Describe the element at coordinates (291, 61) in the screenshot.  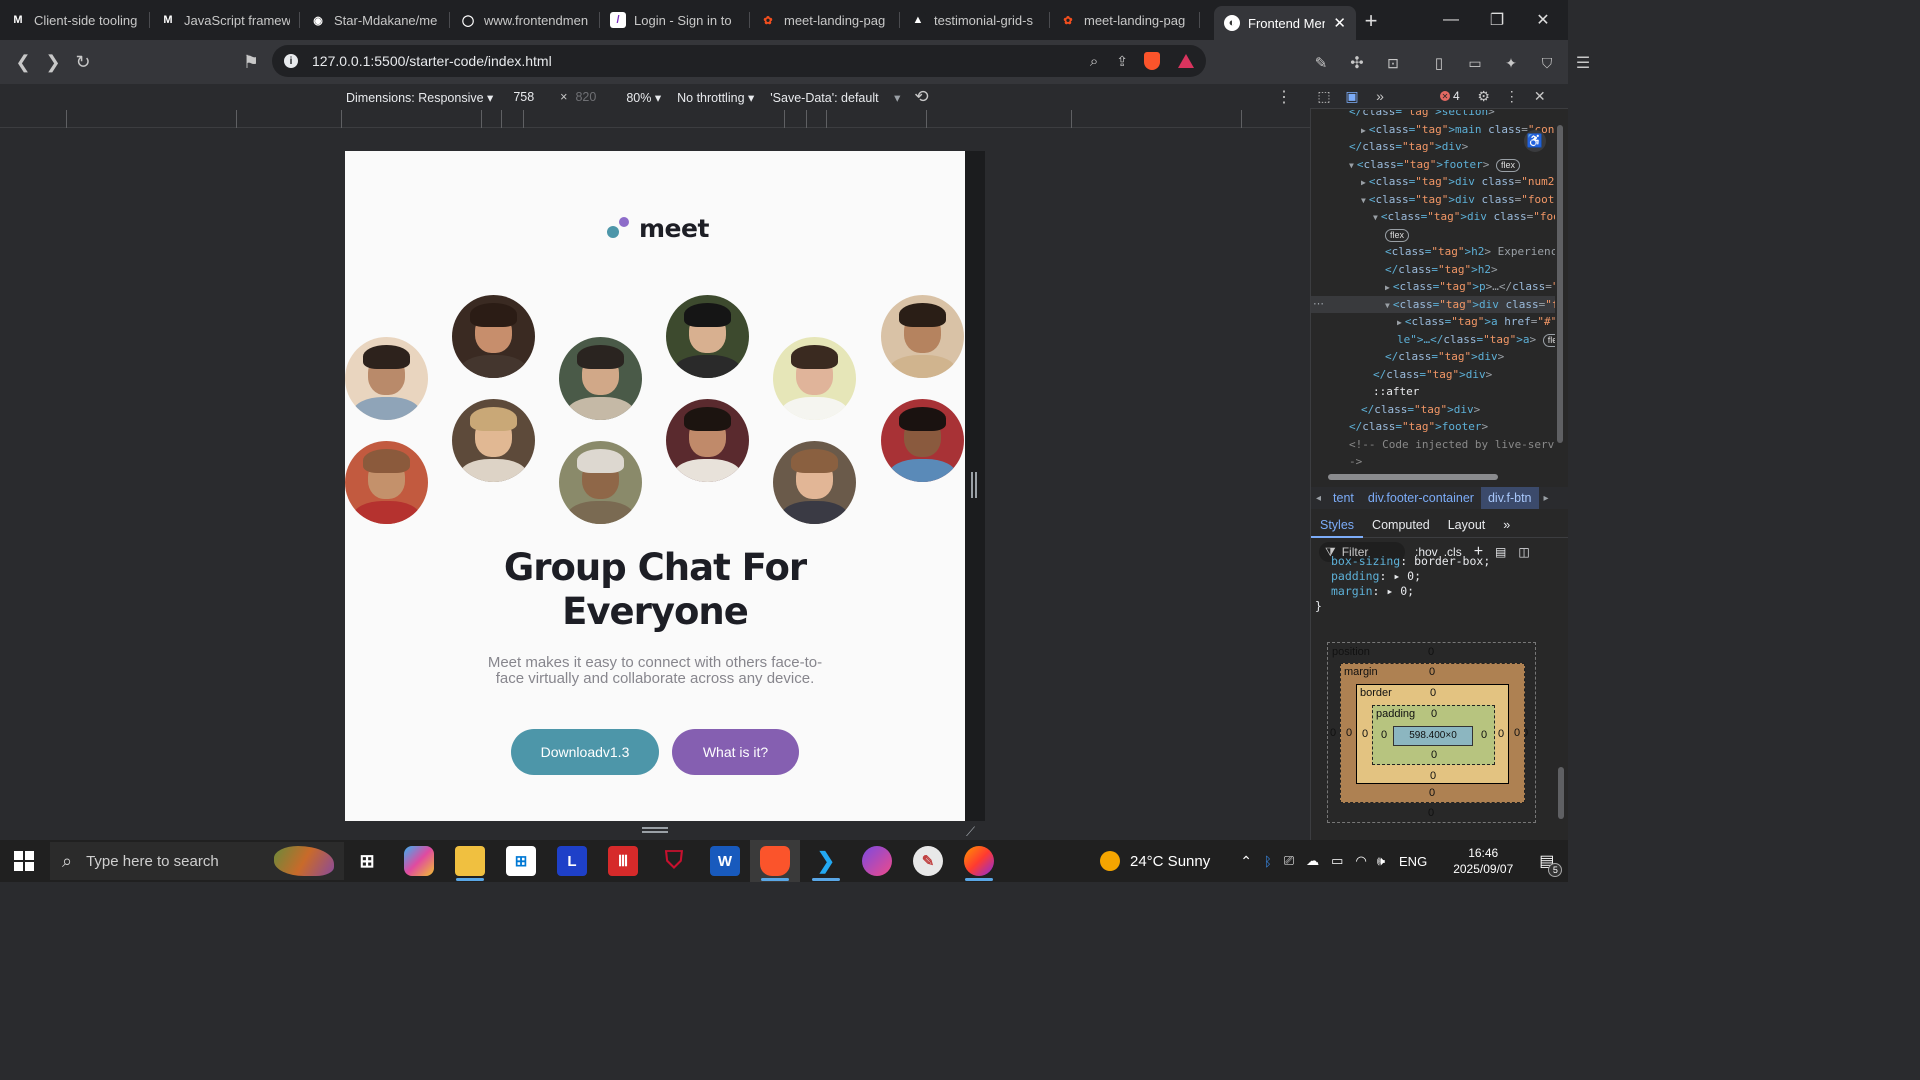
I see `info-icon: i` at that location.